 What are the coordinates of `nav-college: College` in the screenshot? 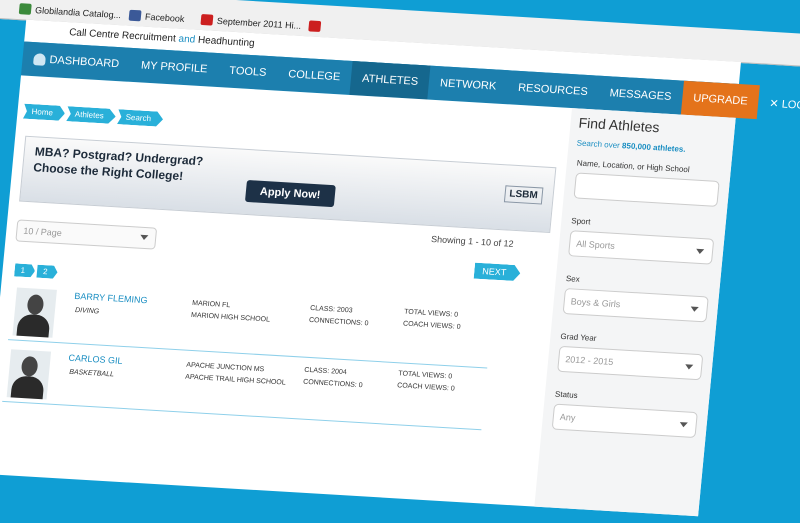 It's located at (314, 76).